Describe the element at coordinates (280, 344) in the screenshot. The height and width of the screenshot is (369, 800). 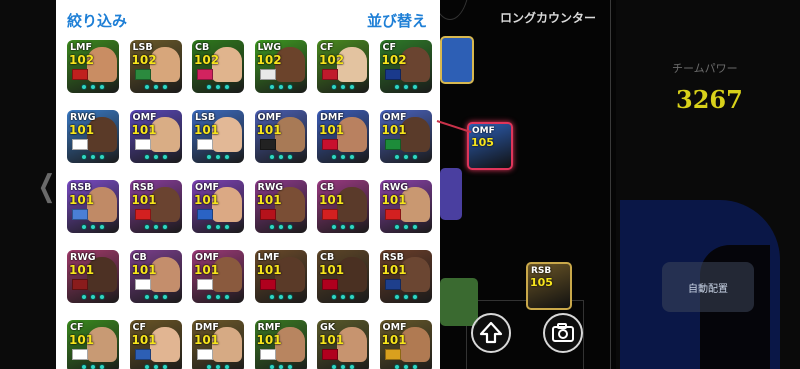
I see `player-card: RMF 101` at that location.